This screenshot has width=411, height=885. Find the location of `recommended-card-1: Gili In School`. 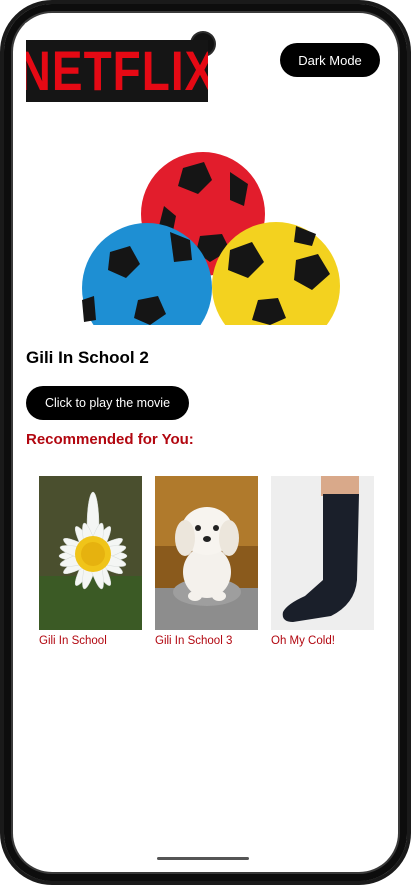

recommended-card-1: Gili In School is located at coordinates (90, 561).